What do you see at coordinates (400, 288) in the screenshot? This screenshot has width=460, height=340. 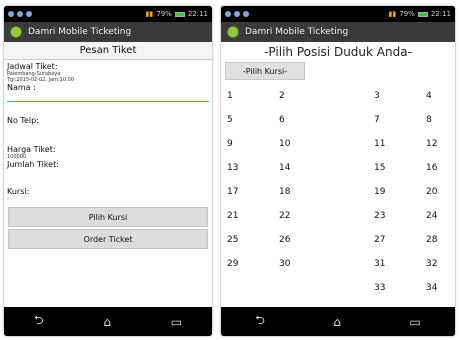 I see `seat-33: 33` at bounding box center [400, 288].